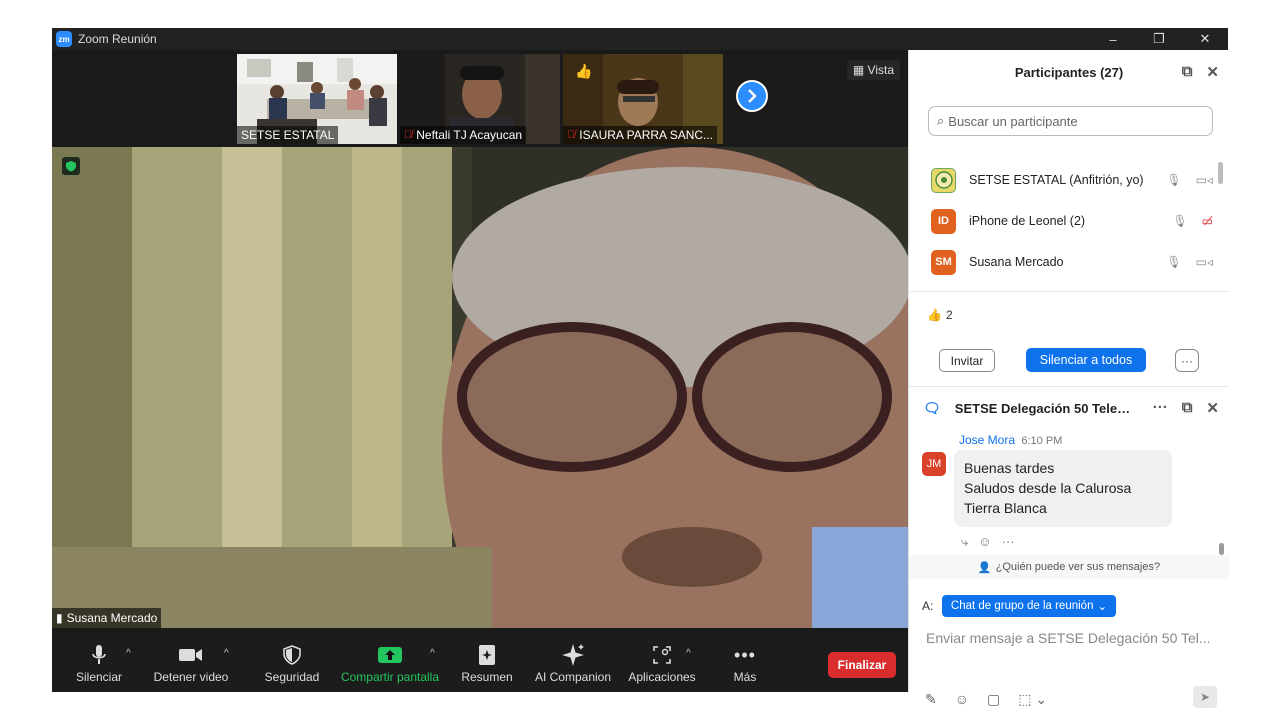 The width and height of the screenshot is (1280, 720). I want to click on summary-document-icon, so click(487, 655).